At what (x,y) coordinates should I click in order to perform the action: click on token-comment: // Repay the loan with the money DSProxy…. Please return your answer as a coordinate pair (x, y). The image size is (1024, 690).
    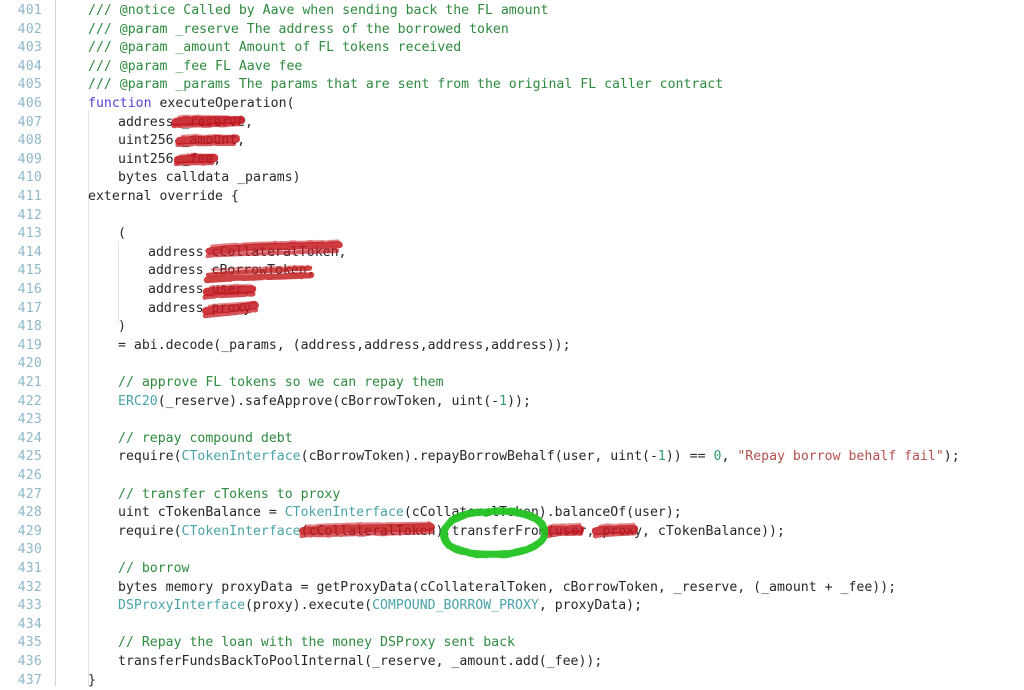
    Looking at the image, I should click on (316, 643).